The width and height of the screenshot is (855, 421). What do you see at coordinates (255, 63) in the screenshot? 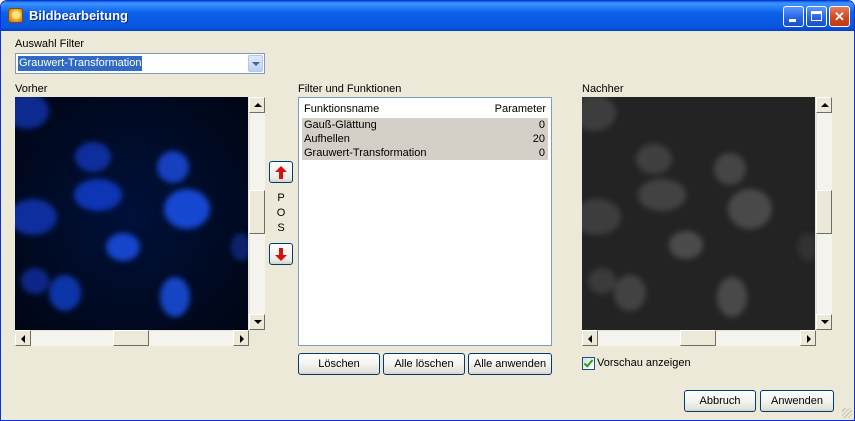
I see `chevron-down-icon` at bounding box center [255, 63].